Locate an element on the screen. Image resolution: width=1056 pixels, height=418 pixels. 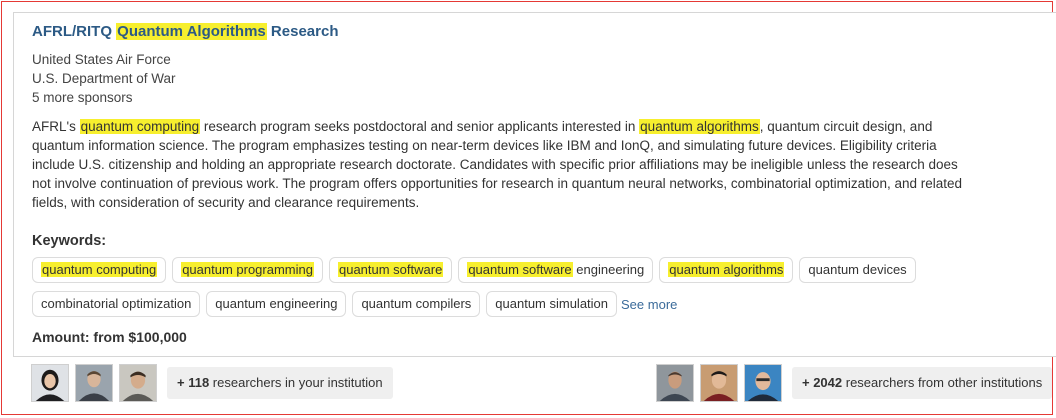
keyword-chip: quantum devices is located at coordinates (857, 270).